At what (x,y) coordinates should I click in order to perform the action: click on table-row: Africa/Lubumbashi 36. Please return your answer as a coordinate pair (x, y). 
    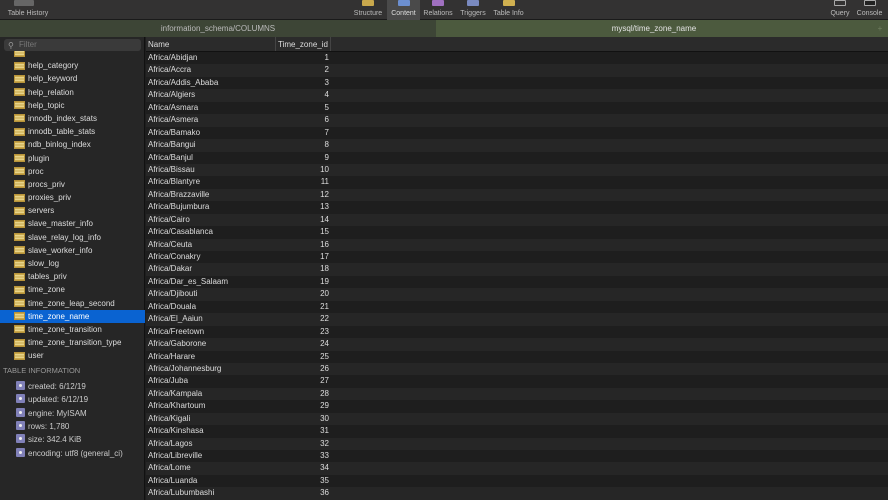
    Looking at the image, I should click on (517, 493).